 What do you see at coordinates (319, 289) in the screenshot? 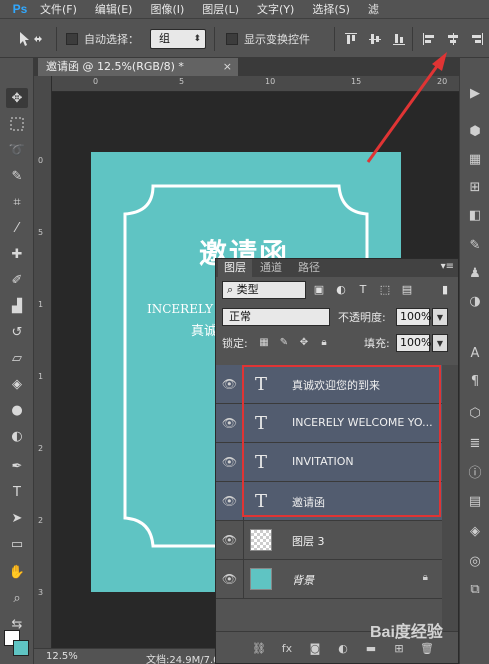
I see `filter-pixel-icon: ▣` at bounding box center [319, 289].